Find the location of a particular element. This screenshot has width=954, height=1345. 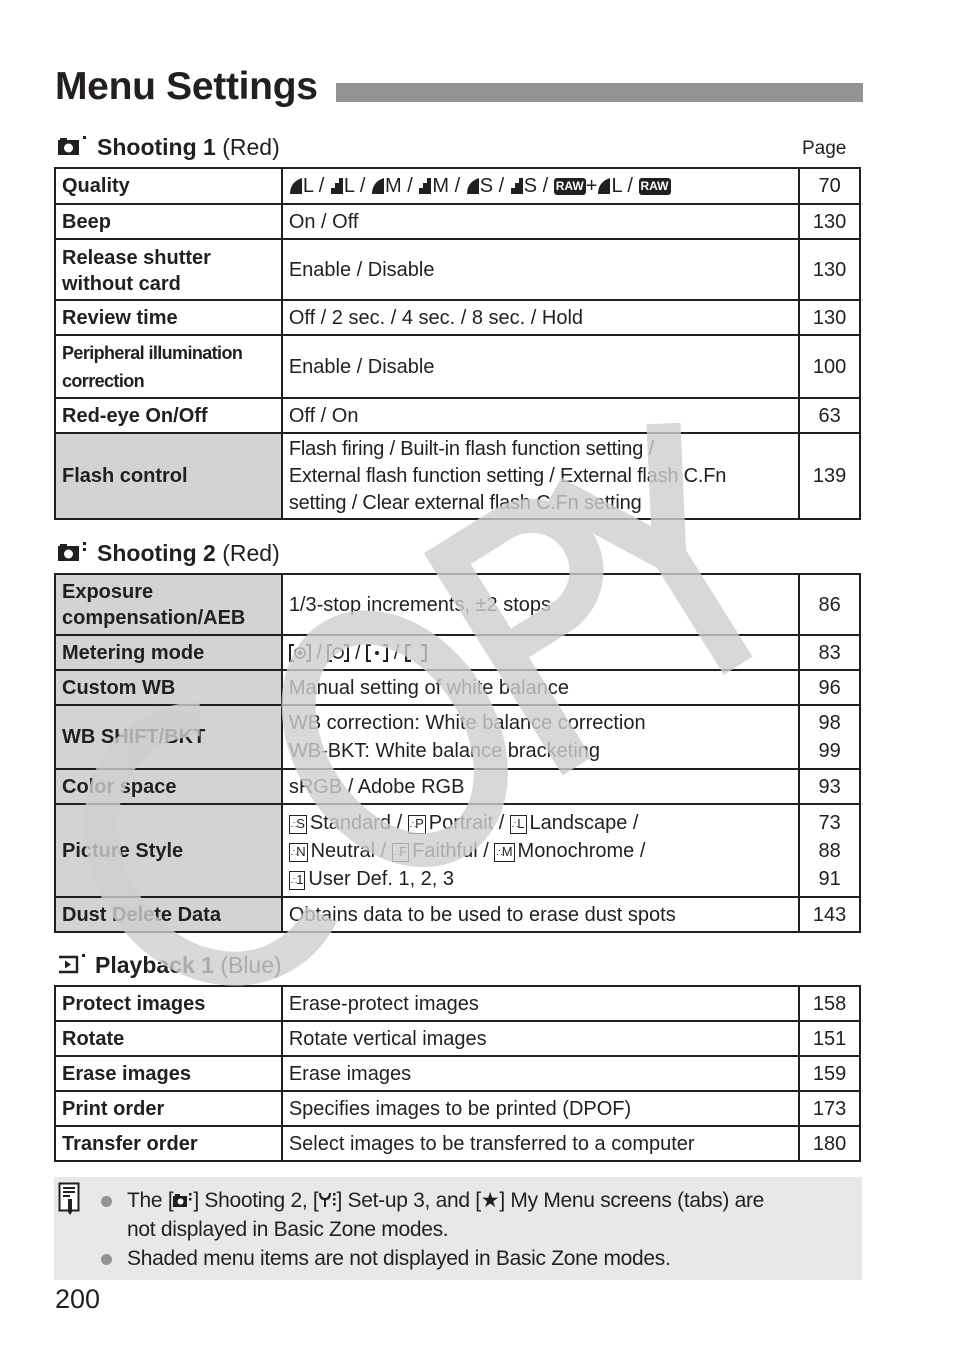

bullet-icon is located at coordinates (106, 1201).